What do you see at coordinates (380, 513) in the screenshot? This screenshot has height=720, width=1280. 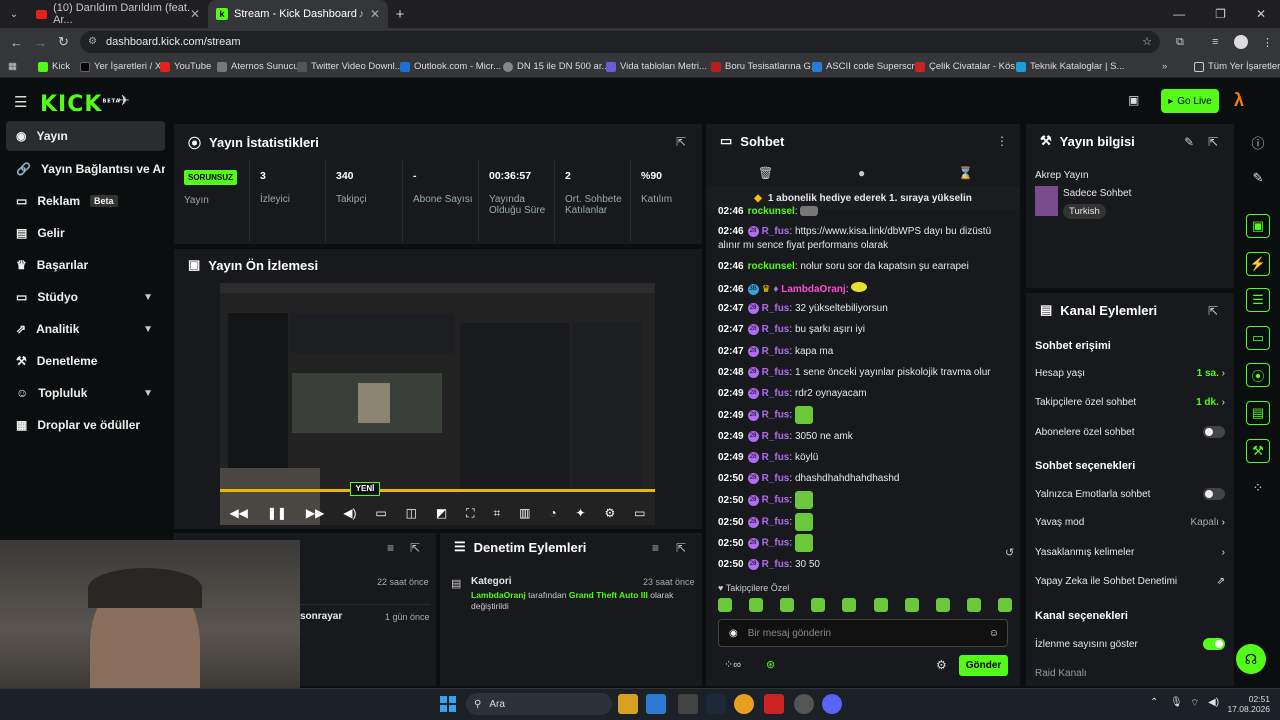 I see `camera-icon: ▭` at bounding box center [380, 513].